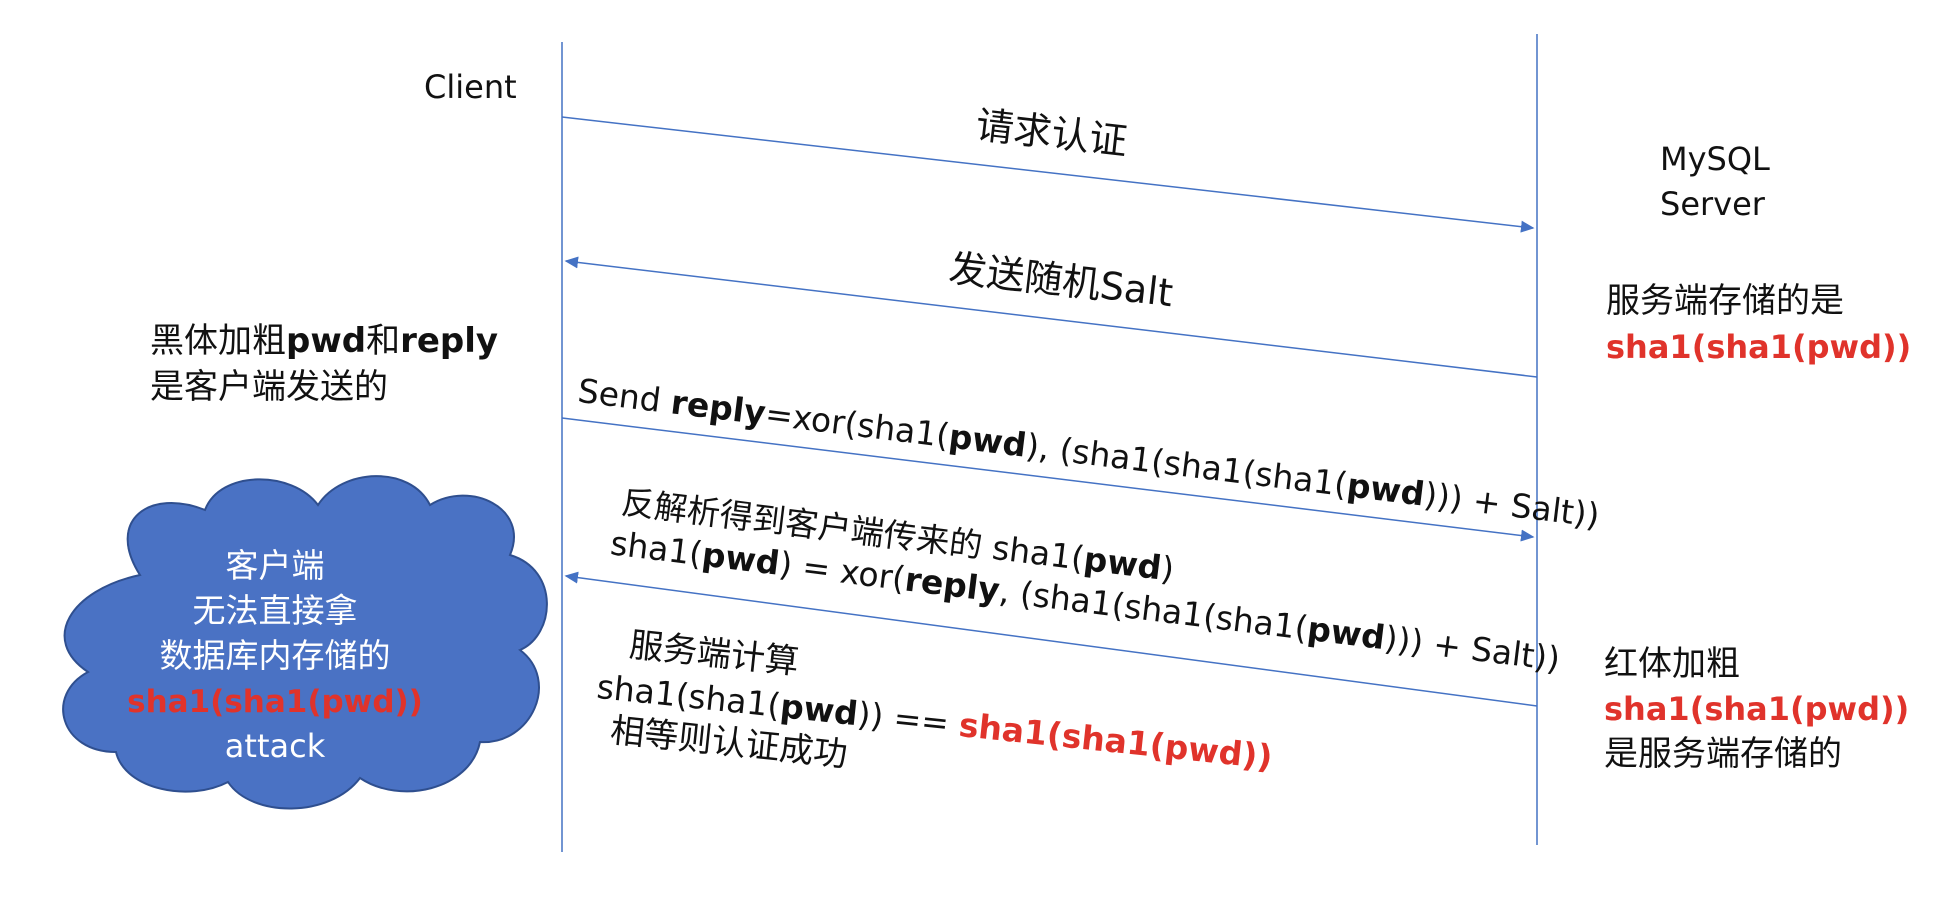  What do you see at coordinates (1725, 301) in the screenshot?
I see `note-server-stores-line1: 服务端存储的是` at bounding box center [1725, 301].